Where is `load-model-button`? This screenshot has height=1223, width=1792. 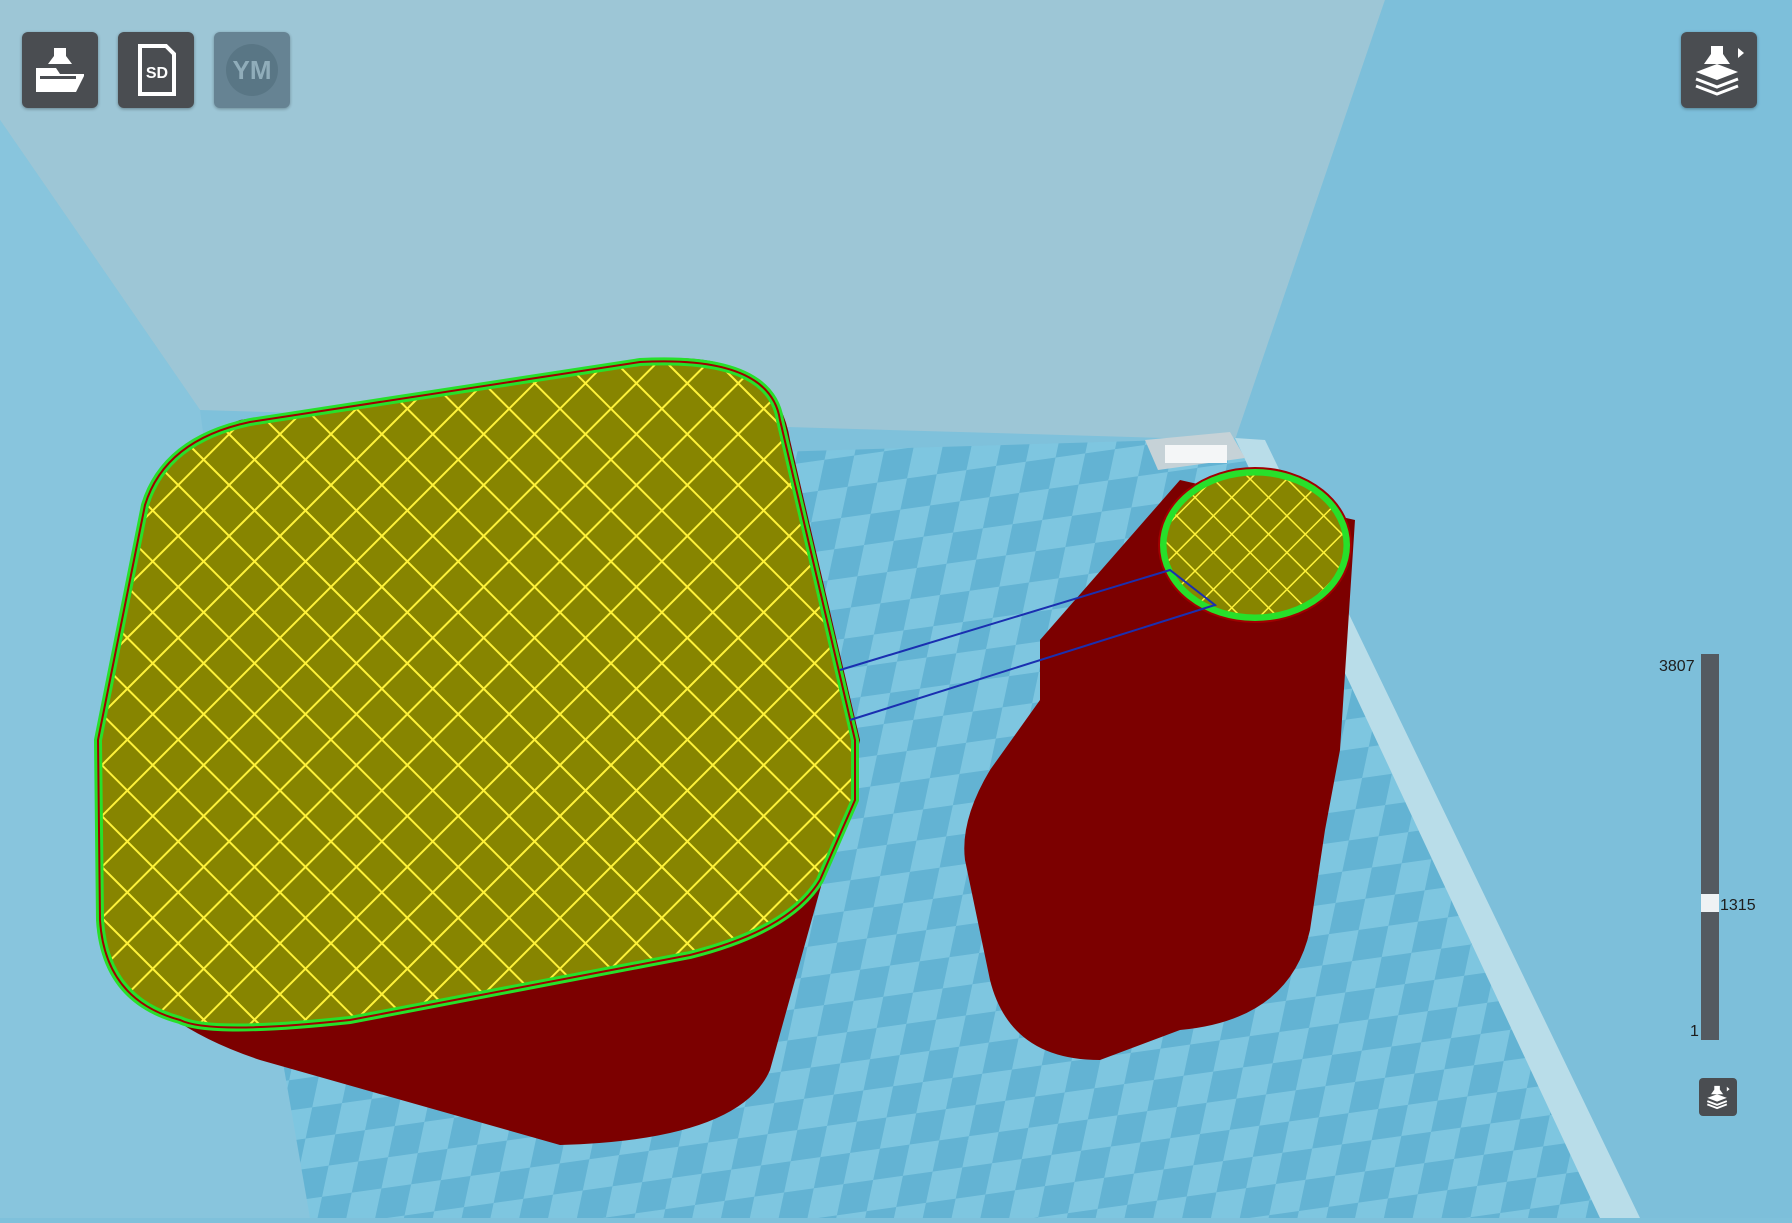 load-model-button is located at coordinates (60, 70).